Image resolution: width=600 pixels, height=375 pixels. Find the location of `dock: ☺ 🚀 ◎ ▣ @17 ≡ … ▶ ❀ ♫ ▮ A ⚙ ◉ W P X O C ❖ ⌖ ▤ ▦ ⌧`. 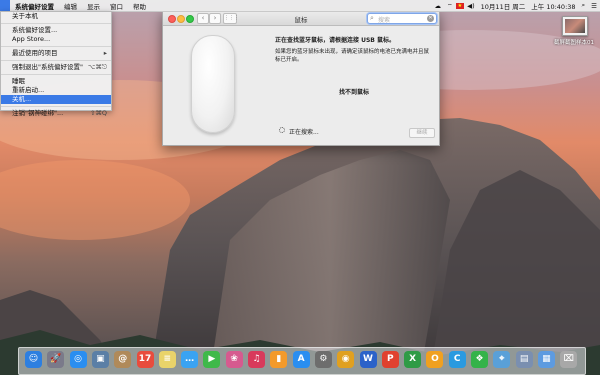

dock: ☺ 🚀 ◎ ▣ @17 ≡ … ▶ ❀ ♫ ▮ A ⚙ ◉ W P X O C ❖ ⌖ ▤ ▦ ⌧ is located at coordinates (302, 361).